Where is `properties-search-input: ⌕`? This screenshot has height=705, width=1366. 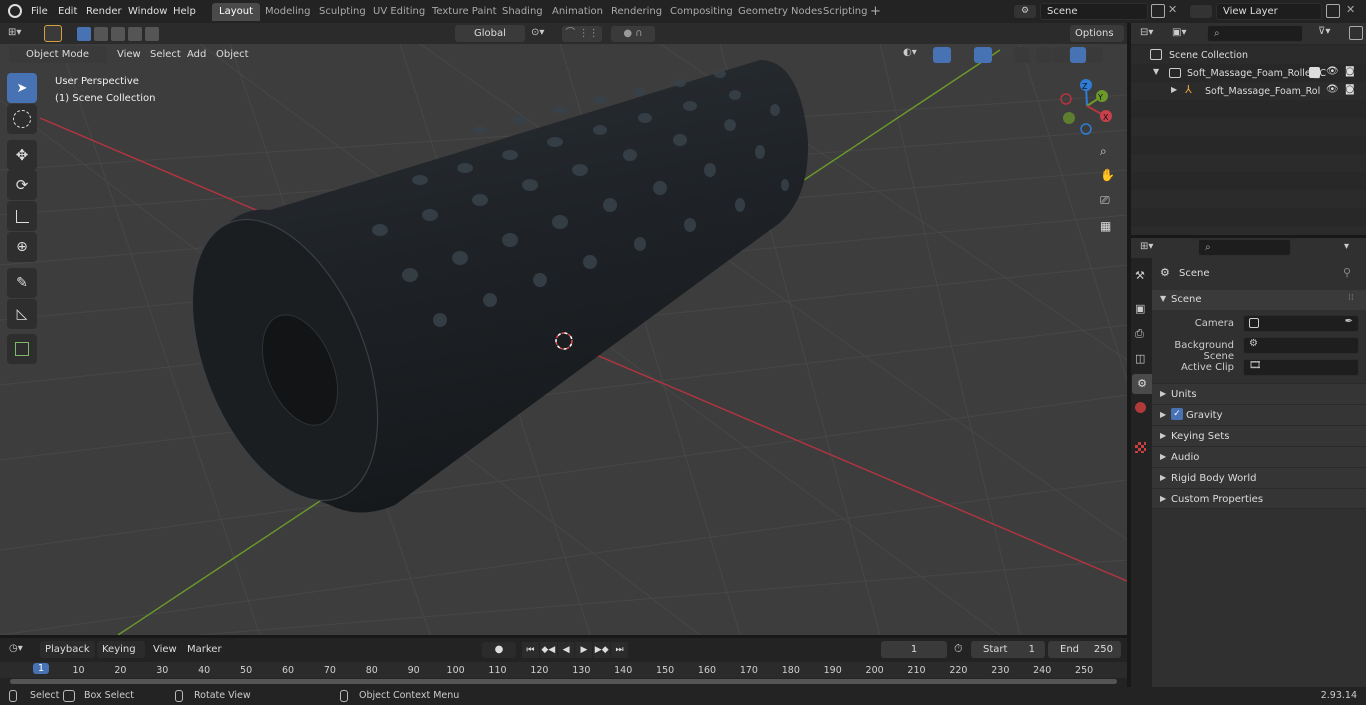 properties-search-input: ⌕ is located at coordinates (1244, 247).